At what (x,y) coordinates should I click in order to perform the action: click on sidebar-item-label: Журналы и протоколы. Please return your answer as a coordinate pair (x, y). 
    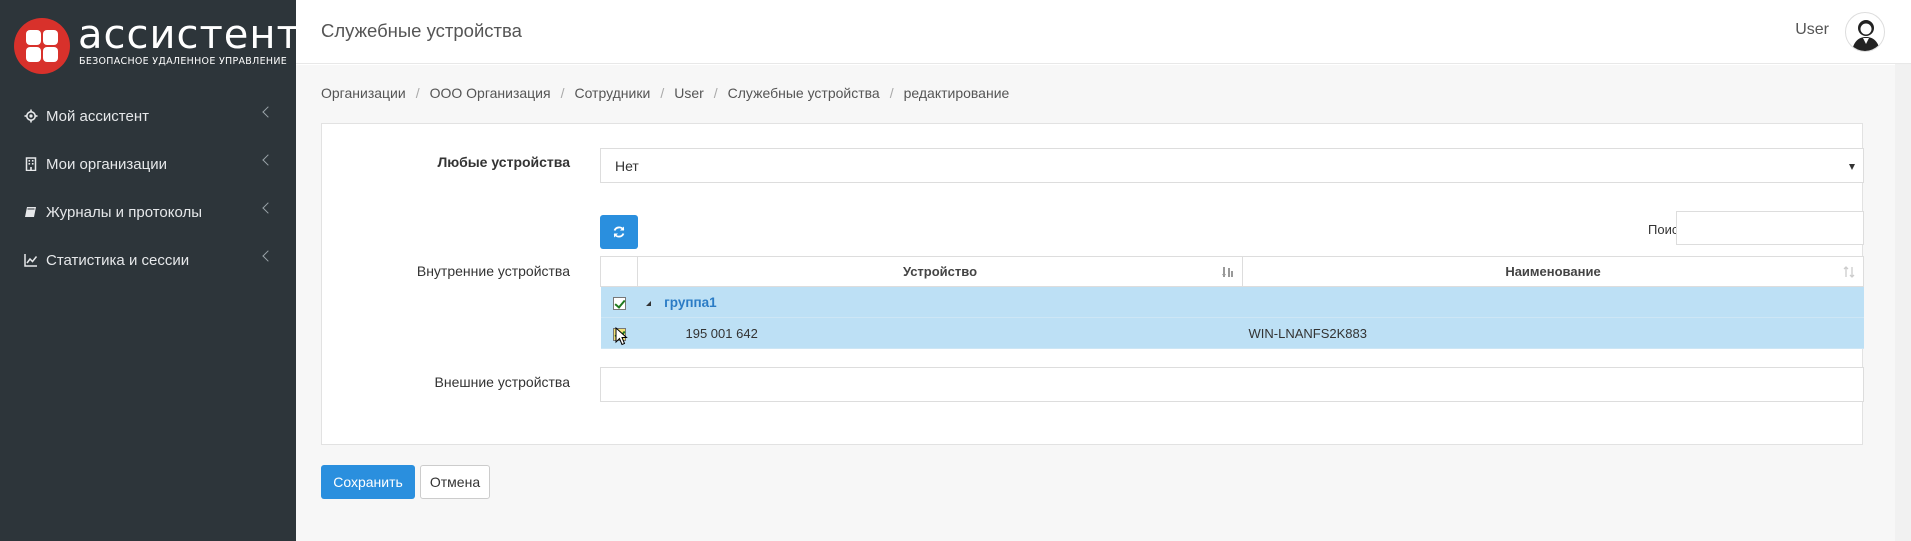
    Looking at the image, I should click on (124, 212).